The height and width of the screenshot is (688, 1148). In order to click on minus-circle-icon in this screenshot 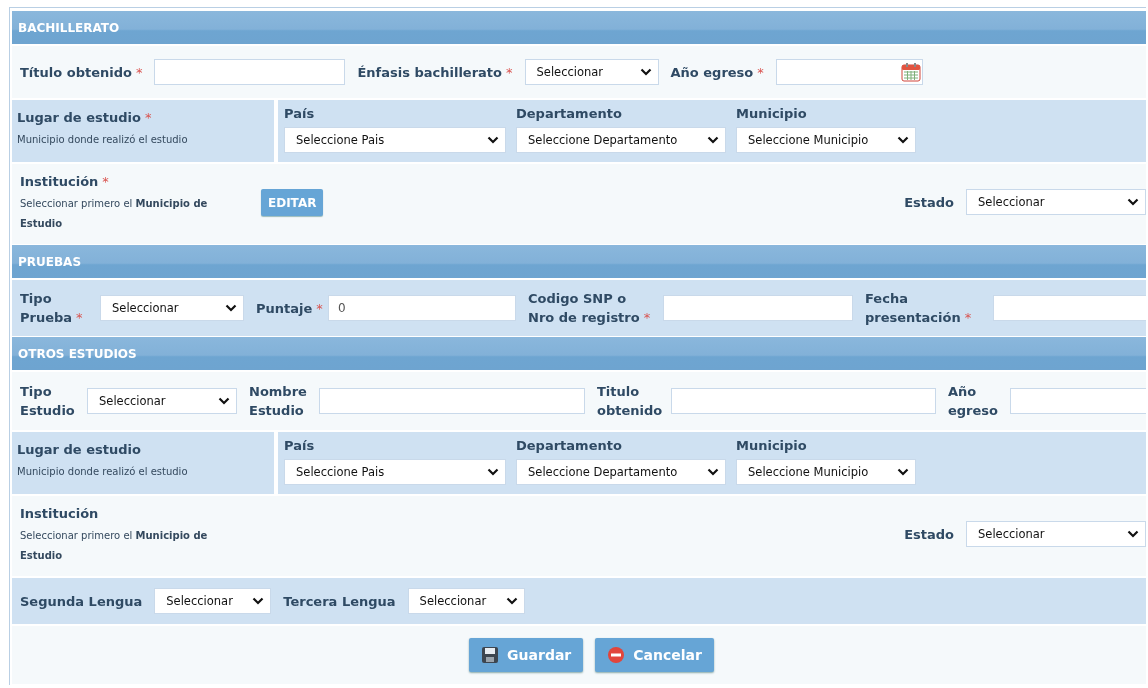, I will do `click(616, 655)`.